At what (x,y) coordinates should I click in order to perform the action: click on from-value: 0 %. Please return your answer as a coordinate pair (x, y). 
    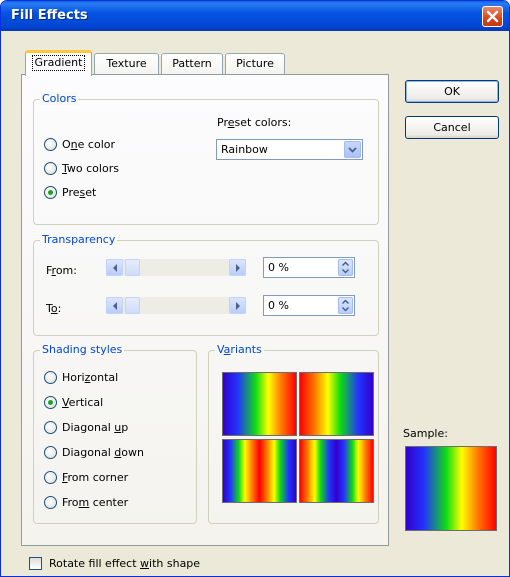
    Looking at the image, I should click on (278, 267).